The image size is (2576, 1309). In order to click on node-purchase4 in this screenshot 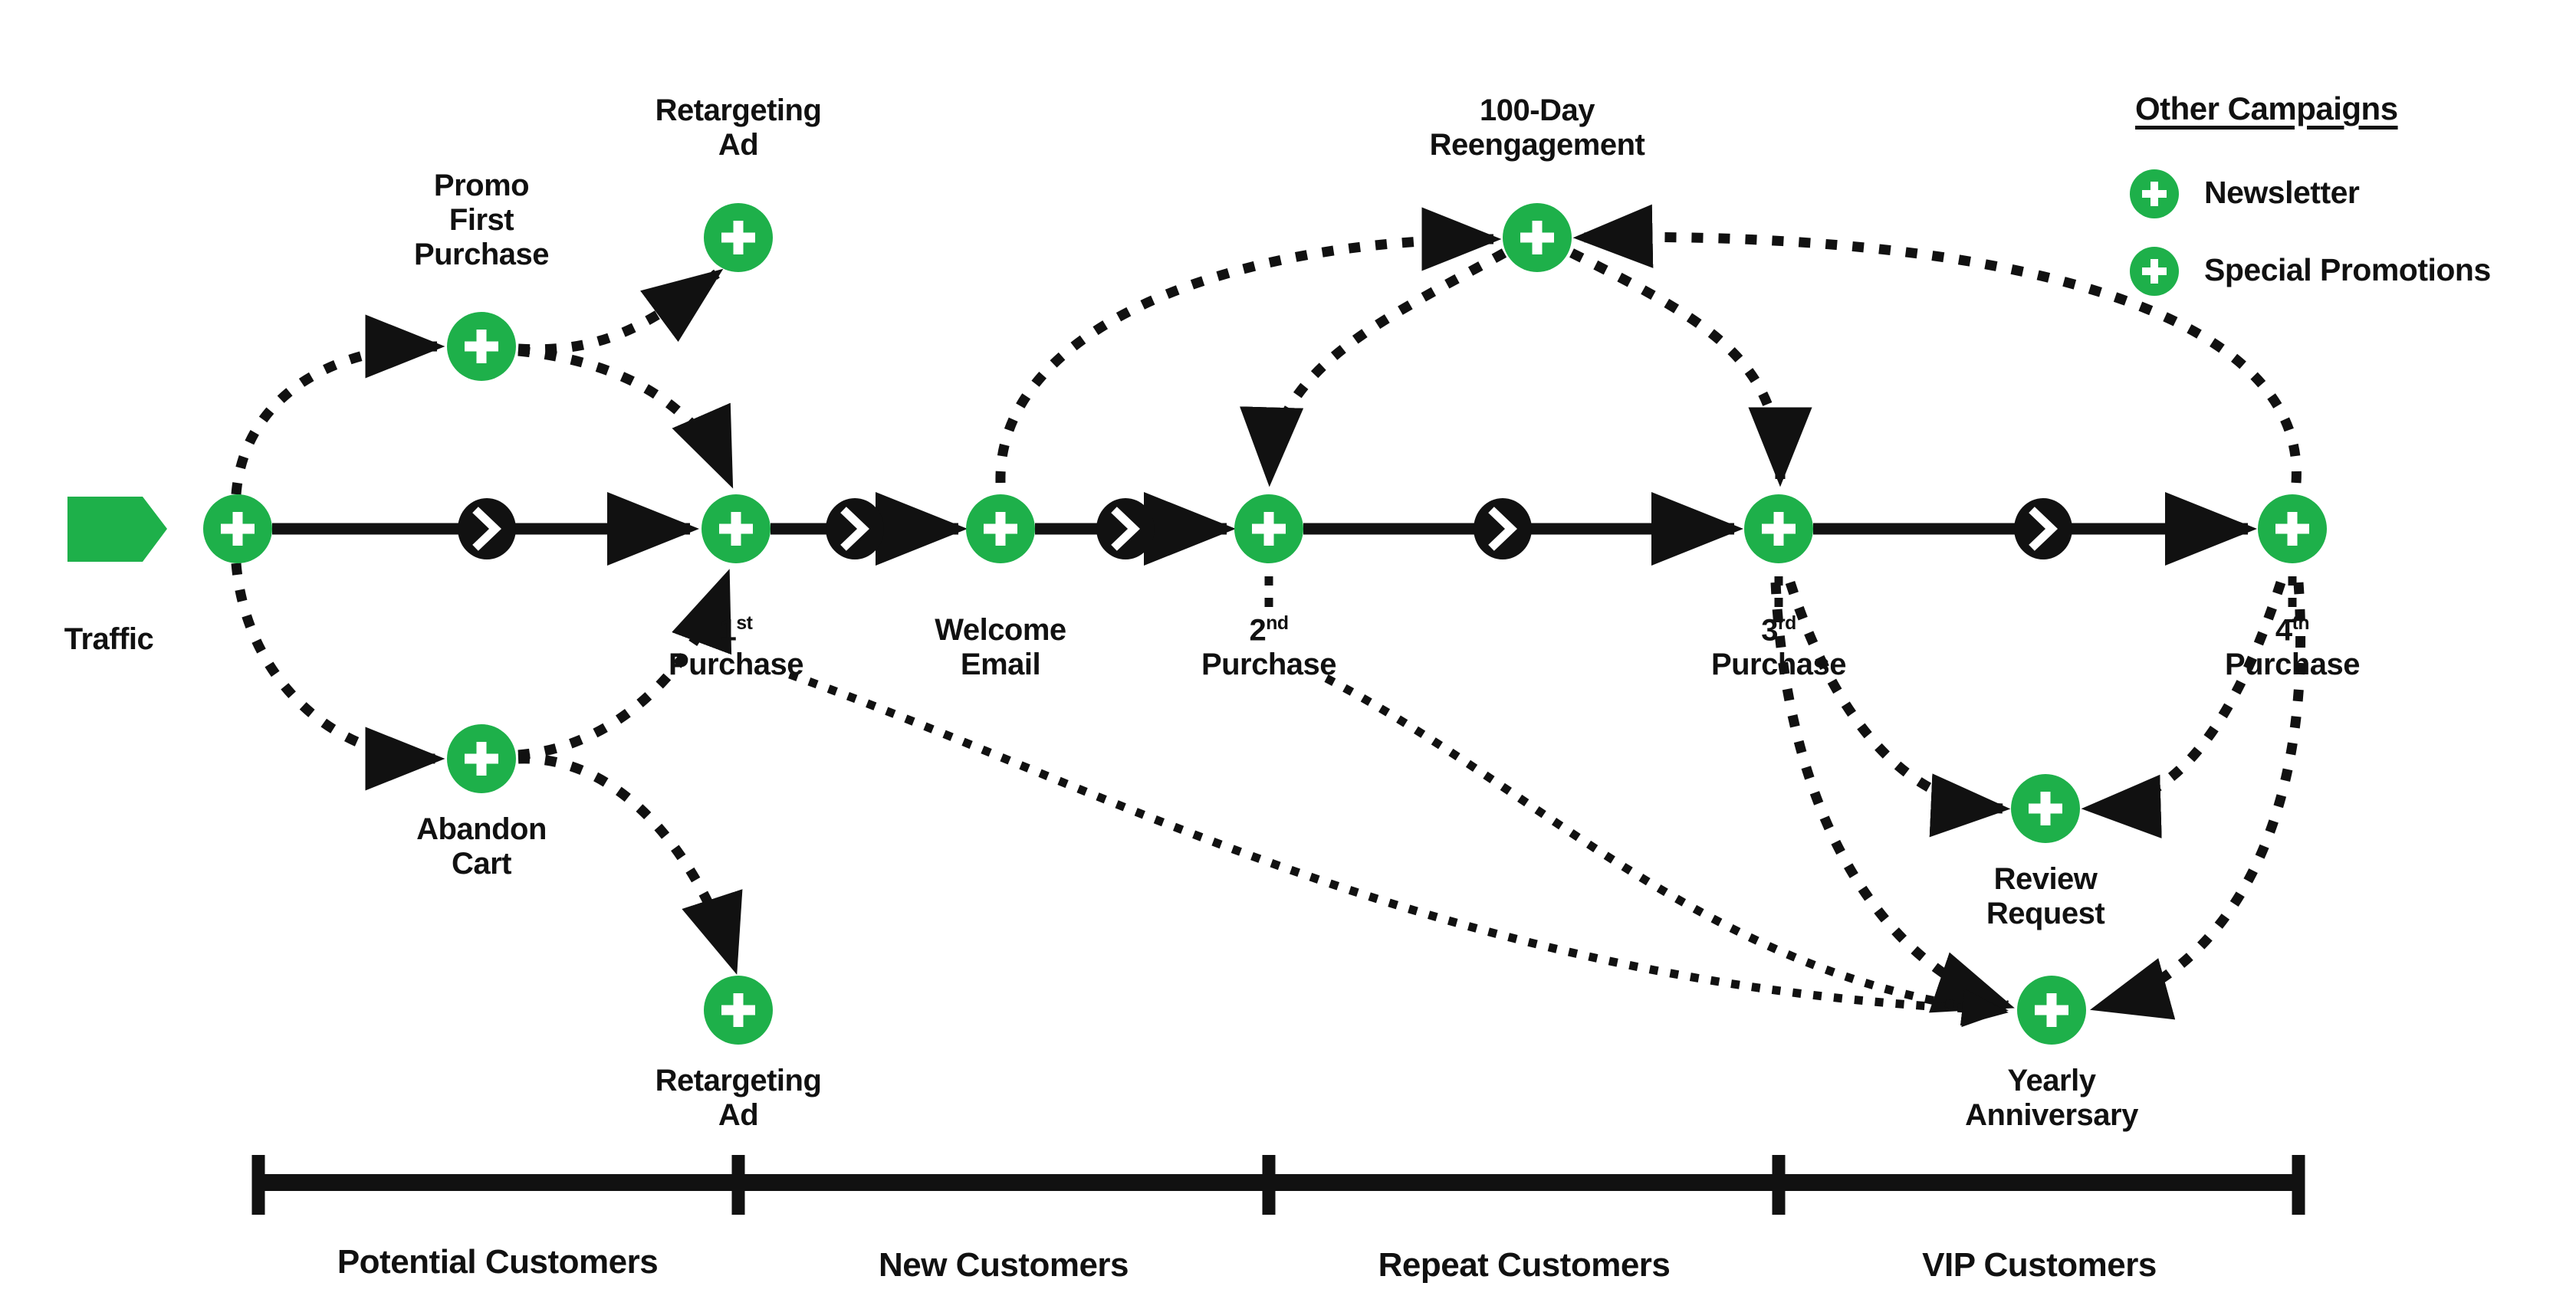, I will do `click(2293, 528)`.